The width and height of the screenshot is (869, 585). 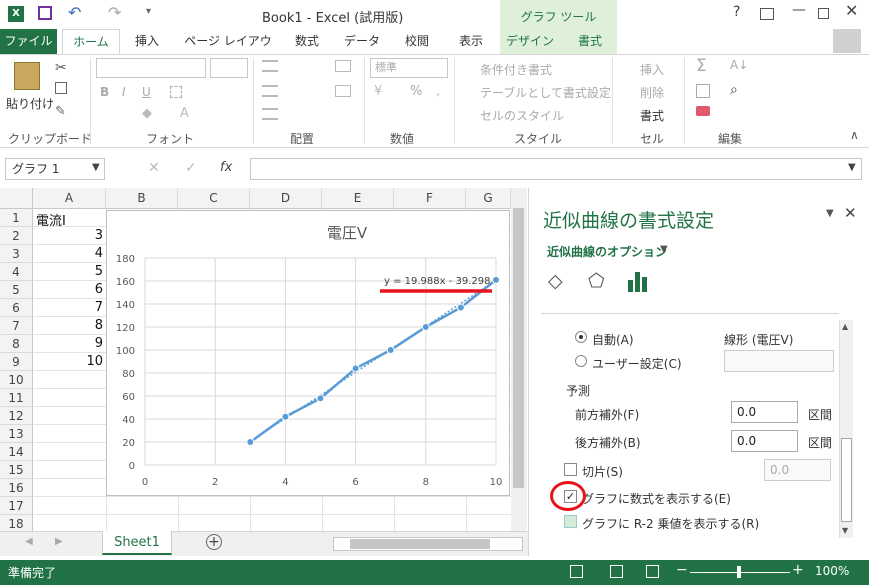 What do you see at coordinates (154, 168) in the screenshot?
I see `cancel-icon: ✕` at bounding box center [154, 168].